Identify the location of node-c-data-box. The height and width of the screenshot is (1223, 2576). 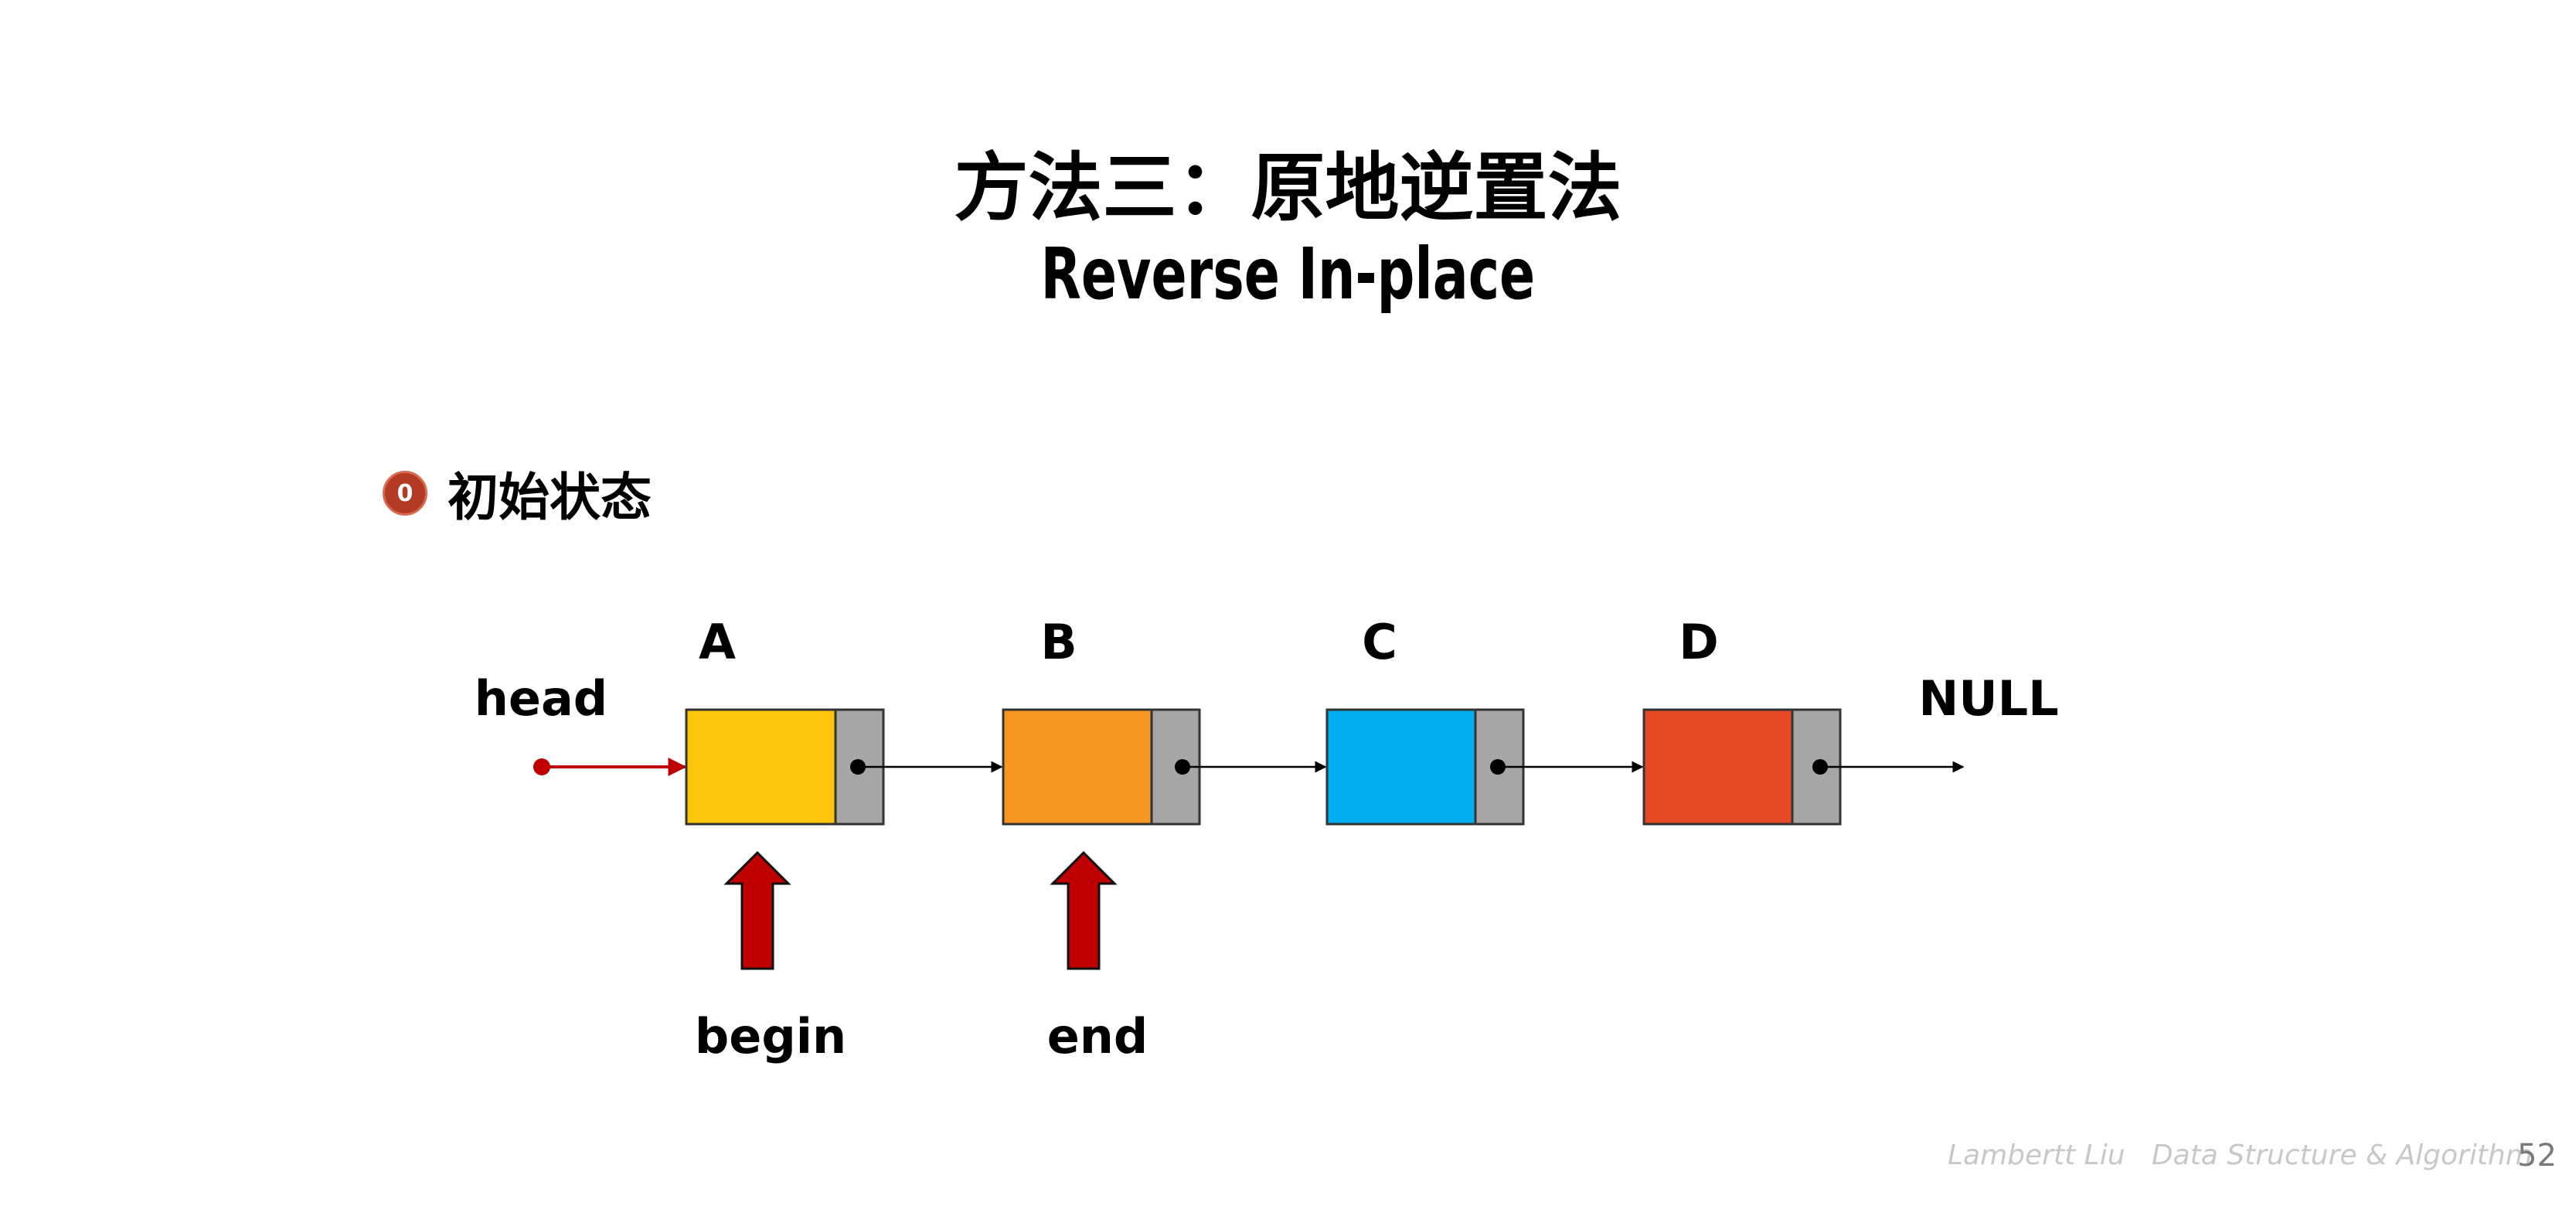
(1401, 767).